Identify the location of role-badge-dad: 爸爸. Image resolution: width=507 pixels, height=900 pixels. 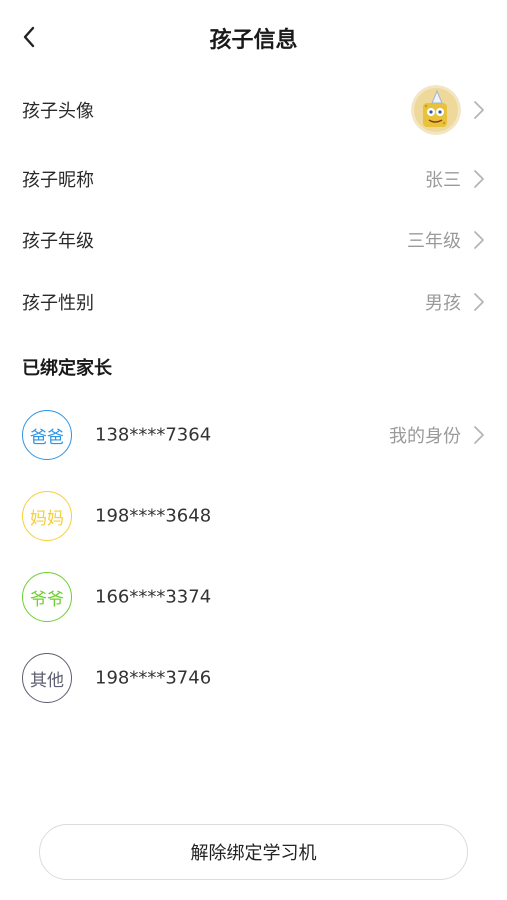
(47, 435).